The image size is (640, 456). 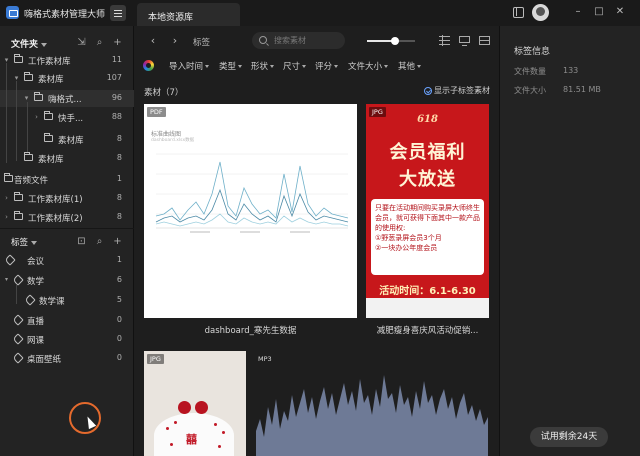 I want to click on avatar, so click(x=540, y=12).